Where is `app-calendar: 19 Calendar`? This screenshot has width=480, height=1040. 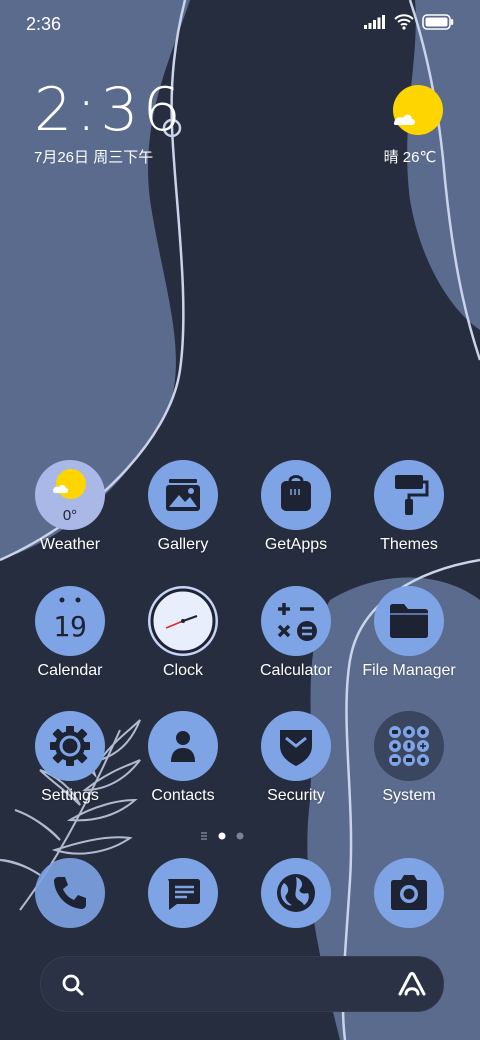 app-calendar: 19 Calendar is located at coordinates (70, 633).